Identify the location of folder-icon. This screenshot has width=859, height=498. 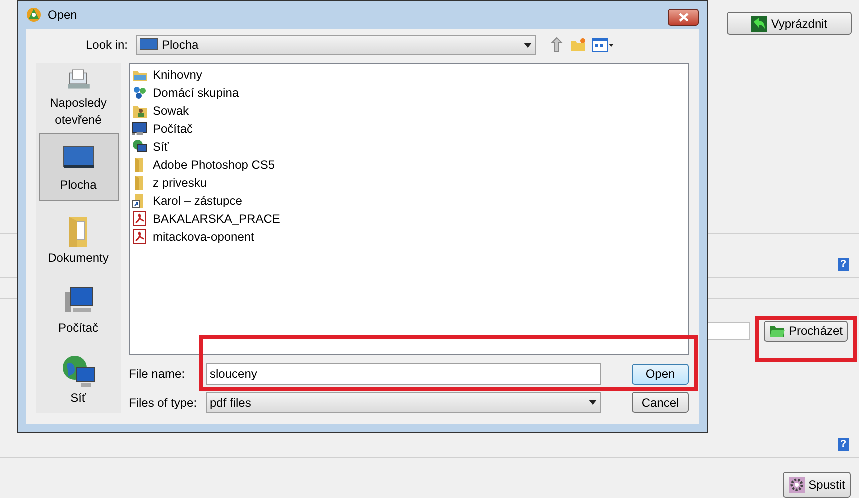
(776, 331).